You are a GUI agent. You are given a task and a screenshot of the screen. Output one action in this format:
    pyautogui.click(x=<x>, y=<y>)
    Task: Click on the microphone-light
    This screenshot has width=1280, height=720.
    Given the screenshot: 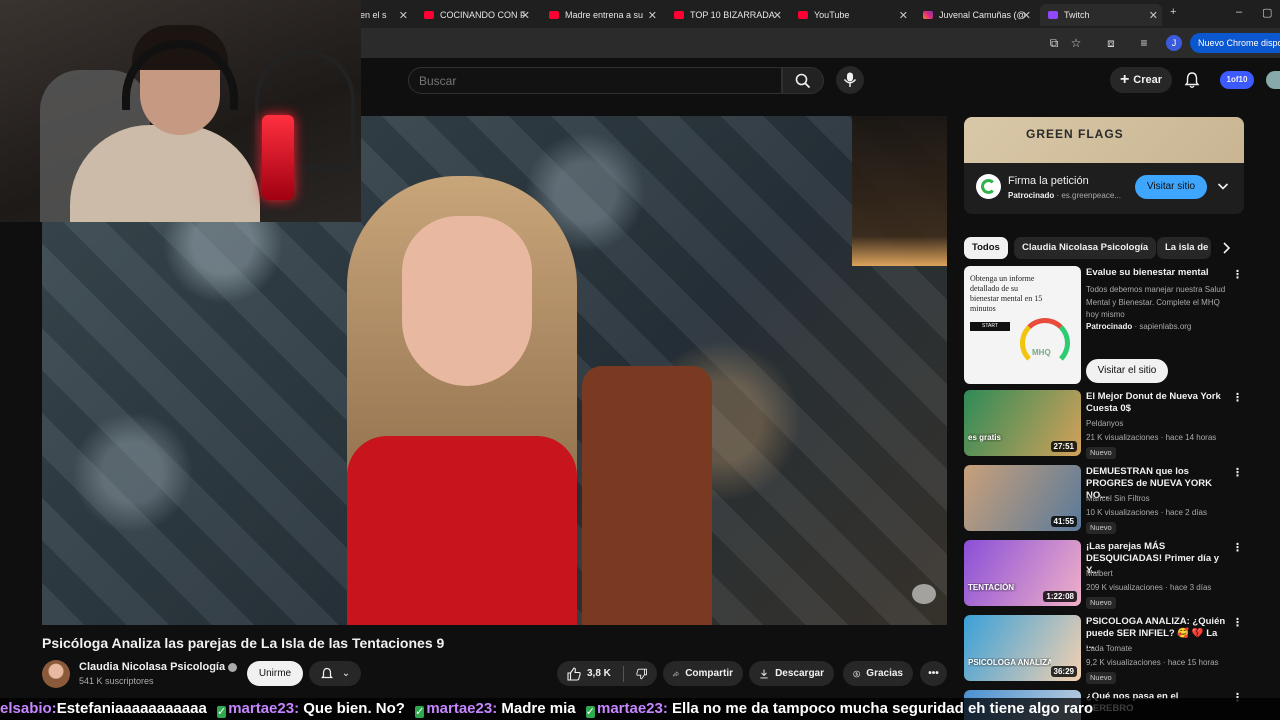 What is the action you would take?
    pyautogui.click(x=278, y=157)
    